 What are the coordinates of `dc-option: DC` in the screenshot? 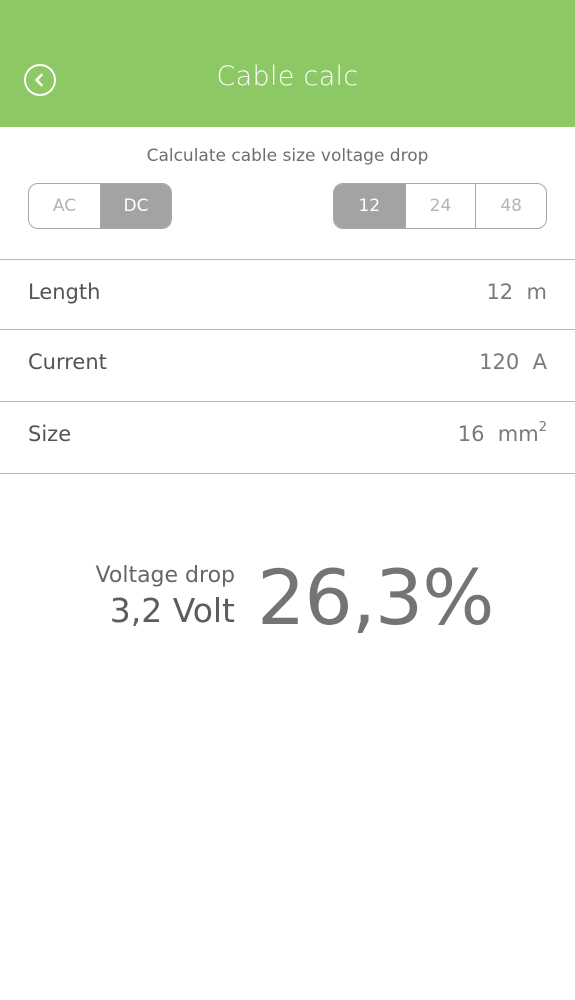 It's located at (135, 206).